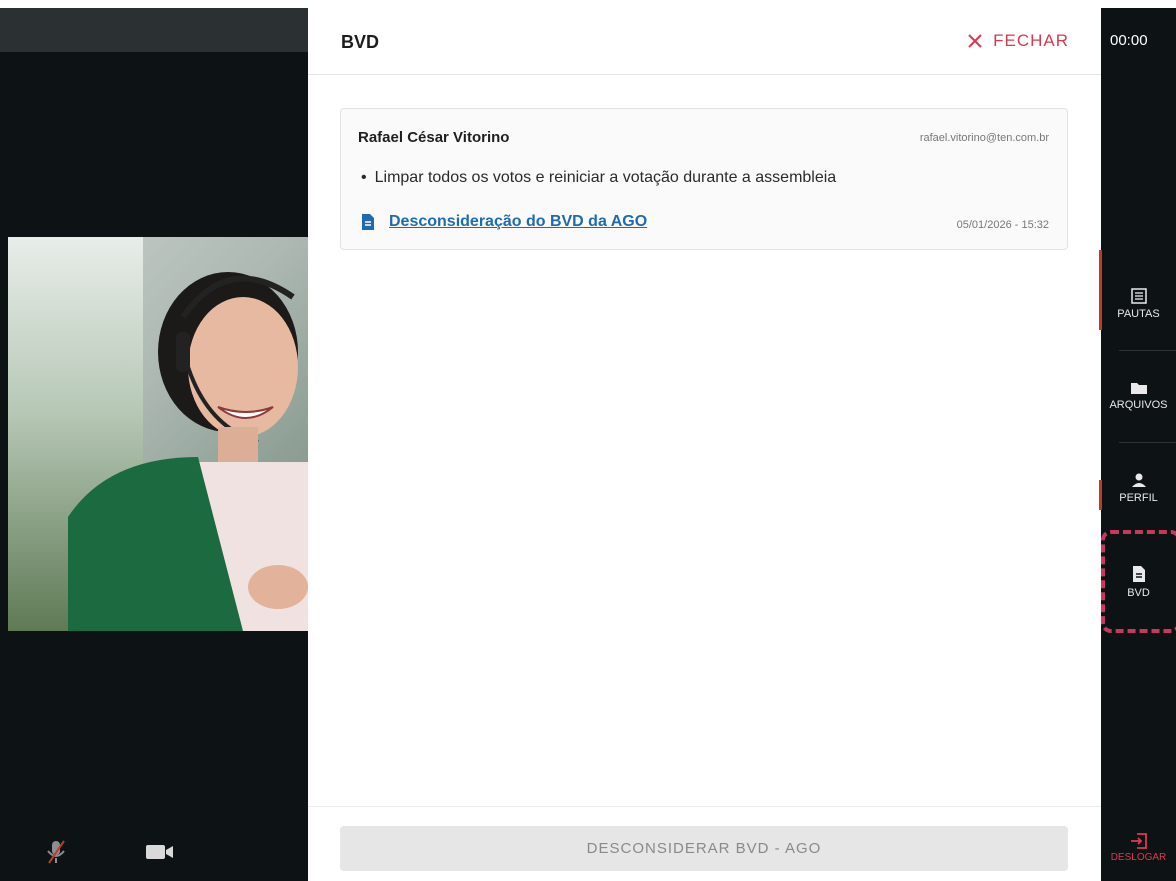 This screenshot has height=881, width=1176. What do you see at coordinates (1138, 480) in the screenshot?
I see `person-icon` at bounding box center [1138, 480].